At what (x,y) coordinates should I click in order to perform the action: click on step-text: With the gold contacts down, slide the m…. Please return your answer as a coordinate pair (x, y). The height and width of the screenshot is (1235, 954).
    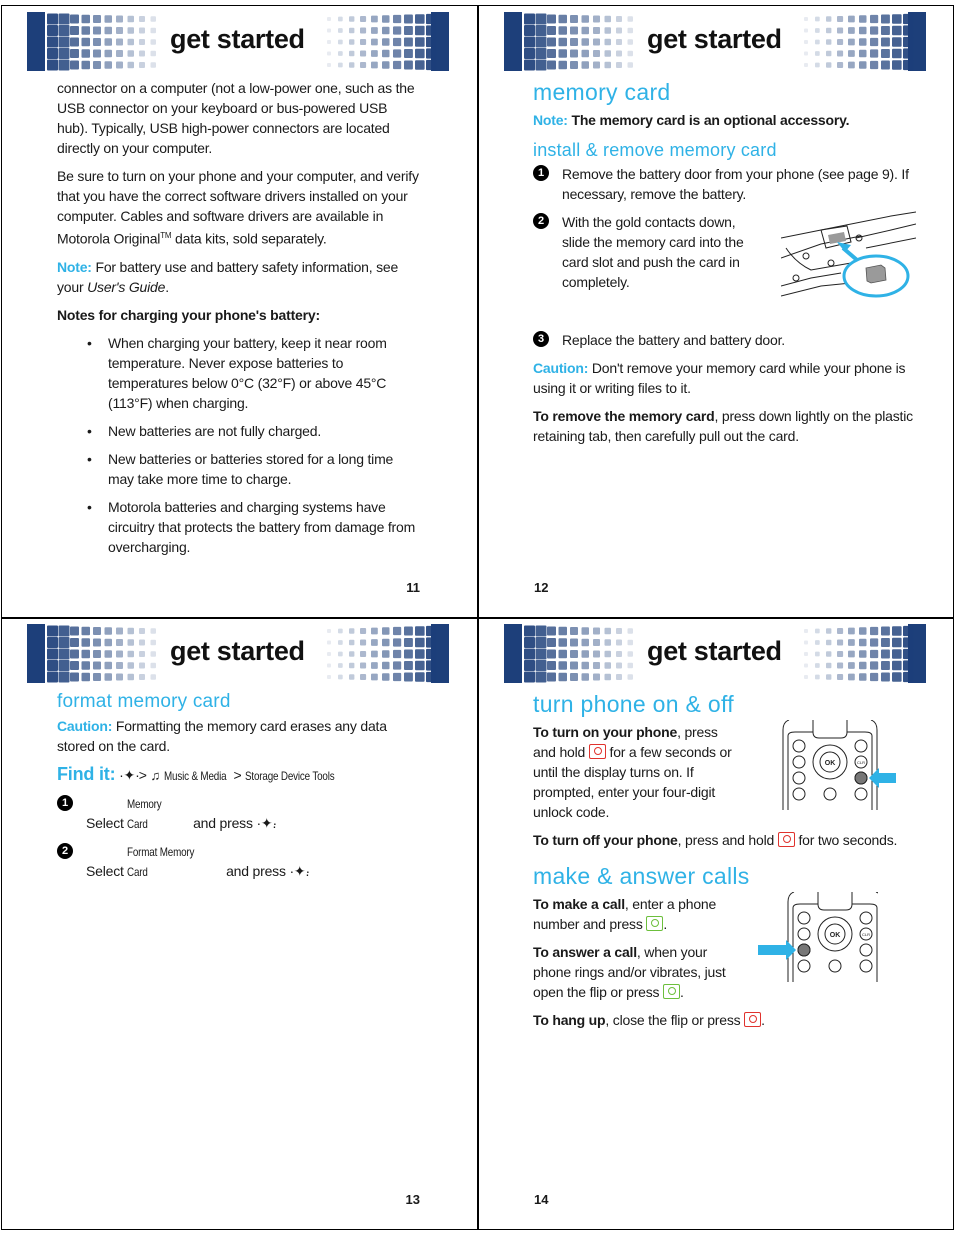
    Looking at the image, I should click on (653, 252).